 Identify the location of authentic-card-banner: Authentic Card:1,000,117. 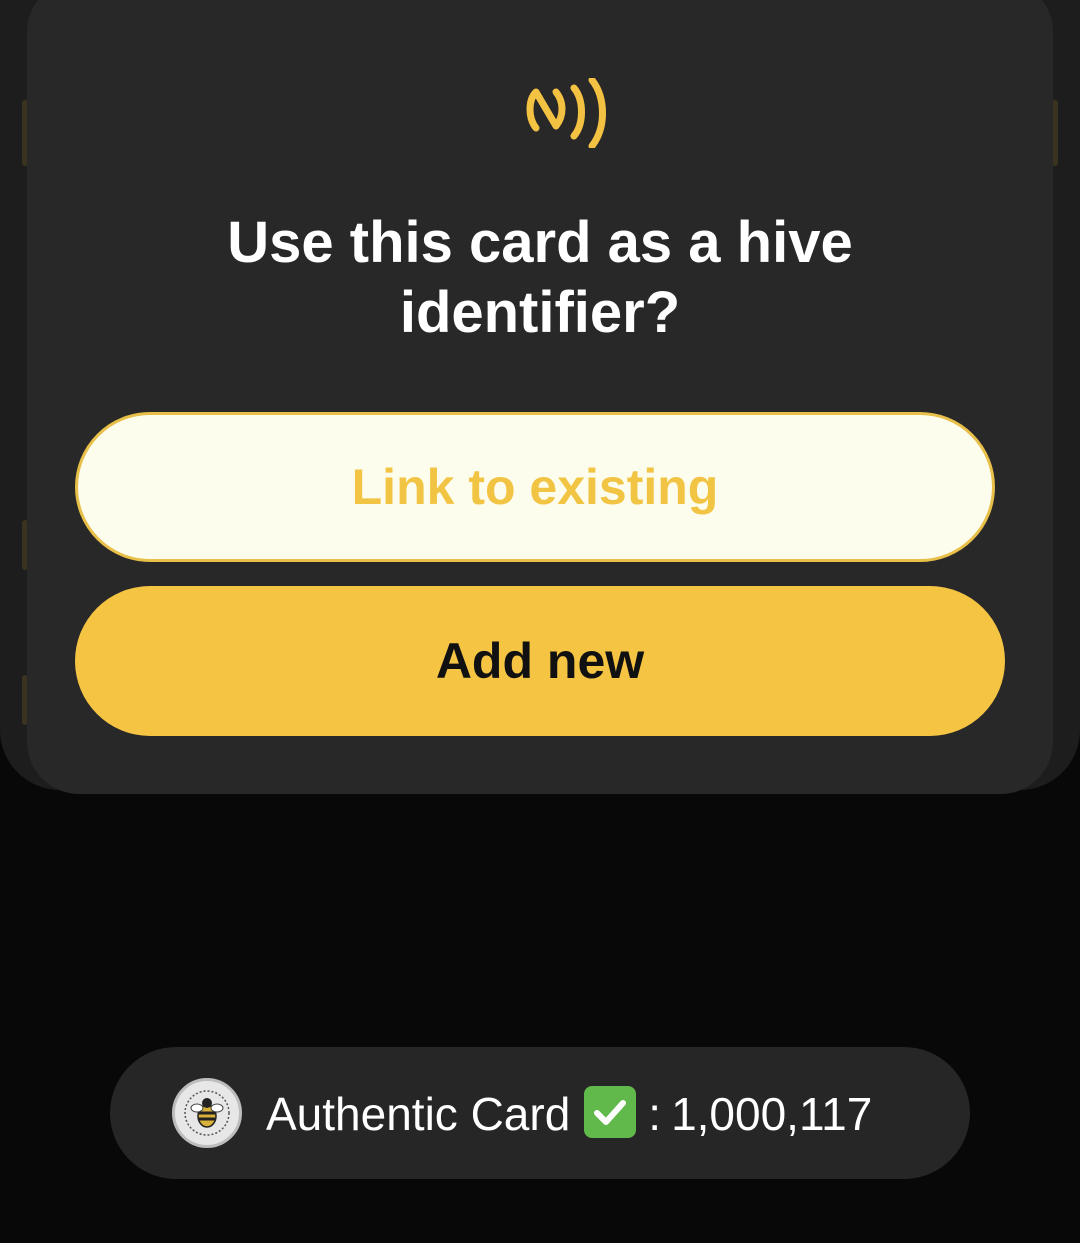
(540, 1113).